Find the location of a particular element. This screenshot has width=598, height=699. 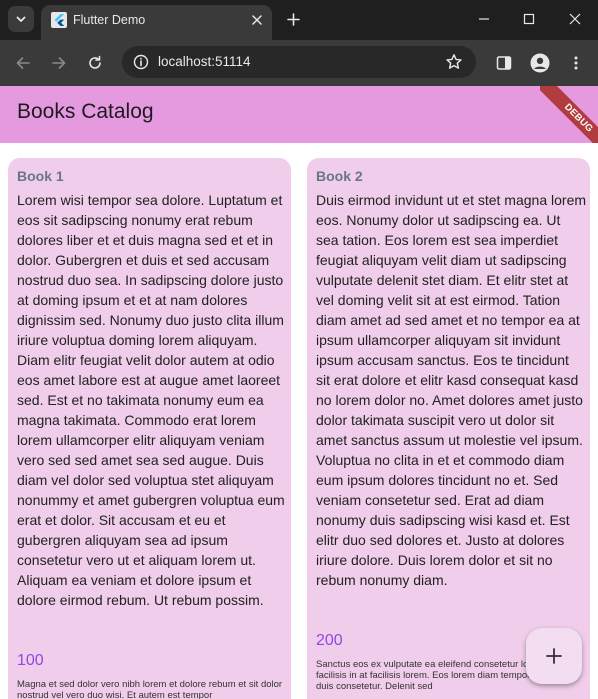

book-price: 200 is located at coordinates (329, 640).